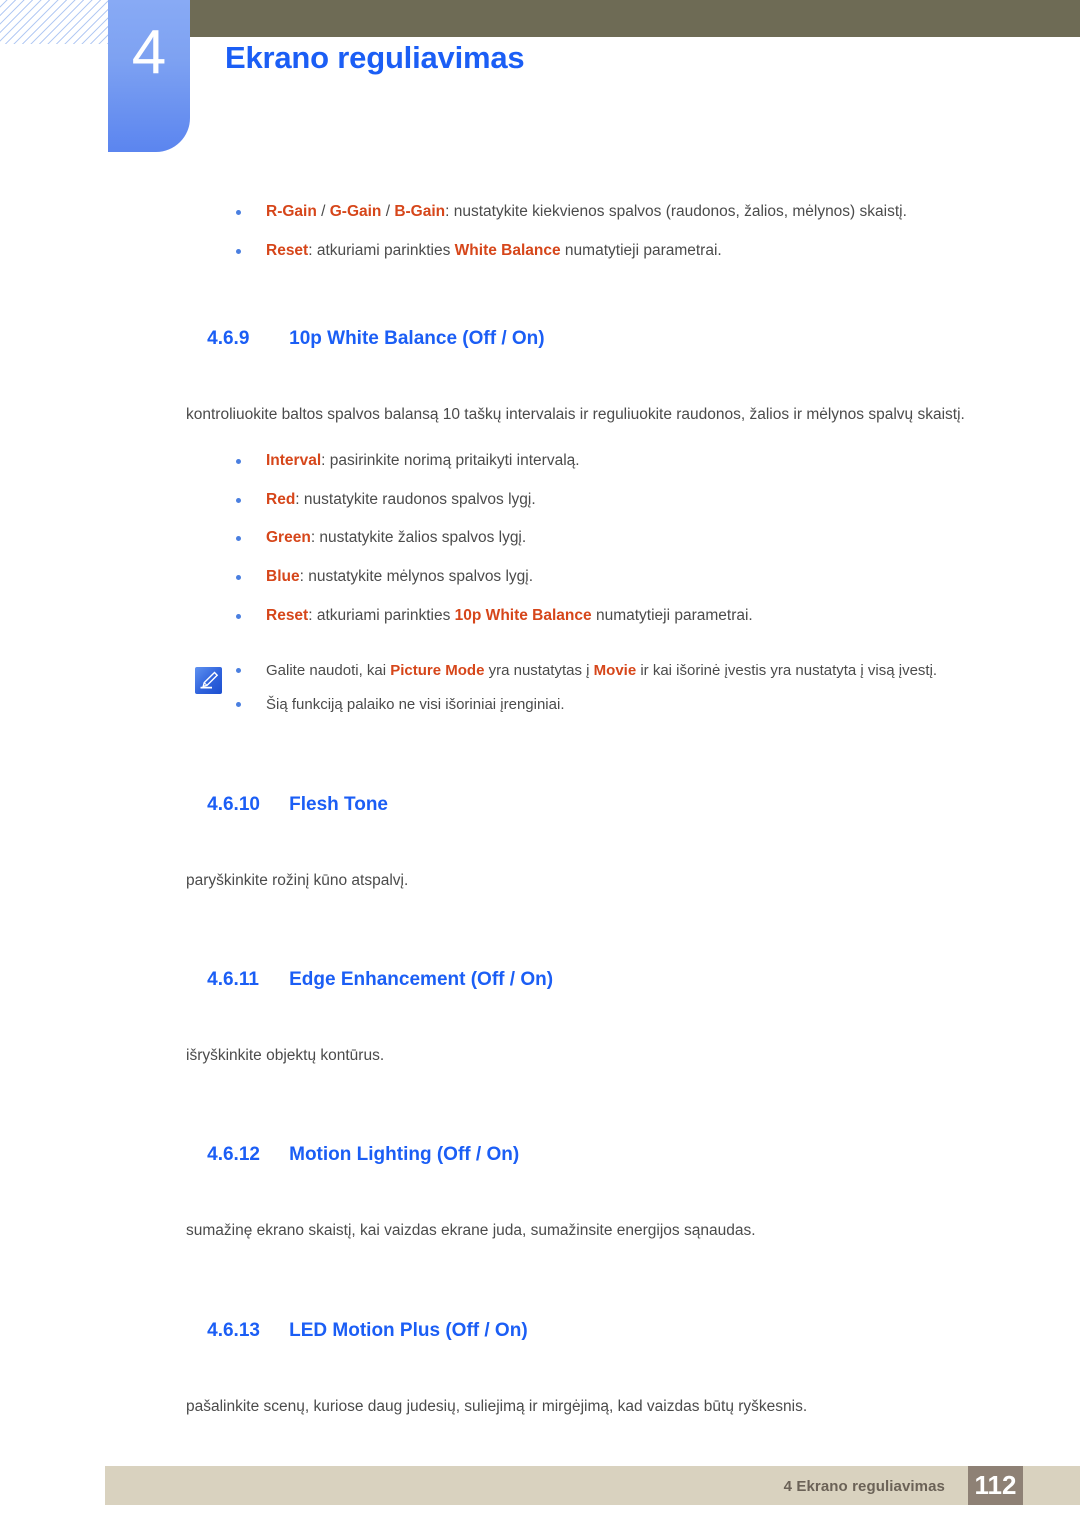 This screenshot has height=1527, width=1080. I want to click on section-heading-4-6-13: 4.6.13 LED Motion Plus (Off / On), so click(596, 1331).